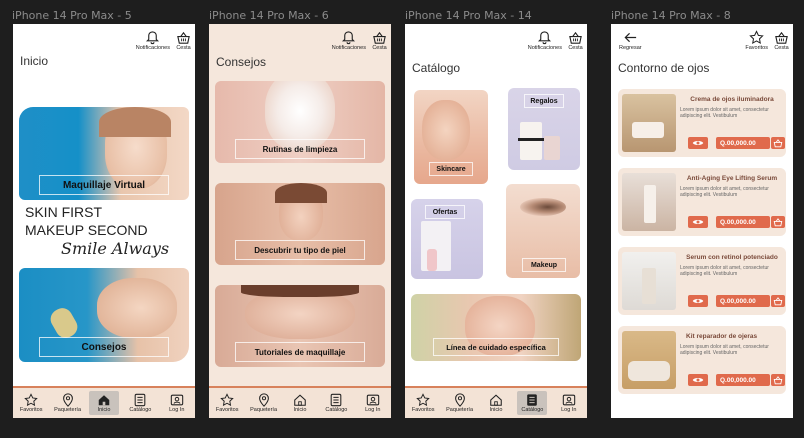 The image size is (804, 438). What do you see at coordinates (496, 327) in the screenshot?
I see `catalog-tile-specific-care: Línea de cuidado específica` at bounding box center [496, 327].